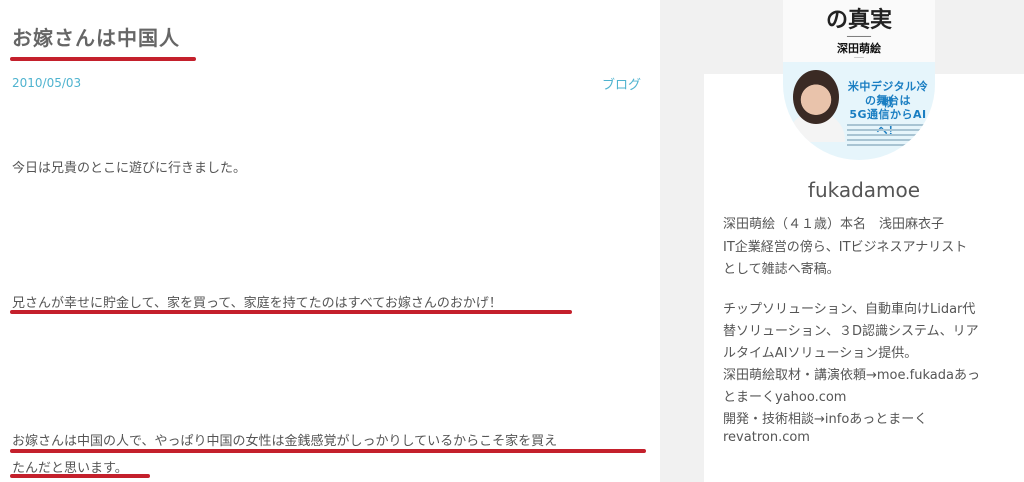 The height and width of the screenshot is (482, 1024). What do you see at coordinates (845, 247) in the screenshot?
I see `bio-line: IT企業経営の傍ら、ITビジネスアナリスト` at bounding box center [845, 247].